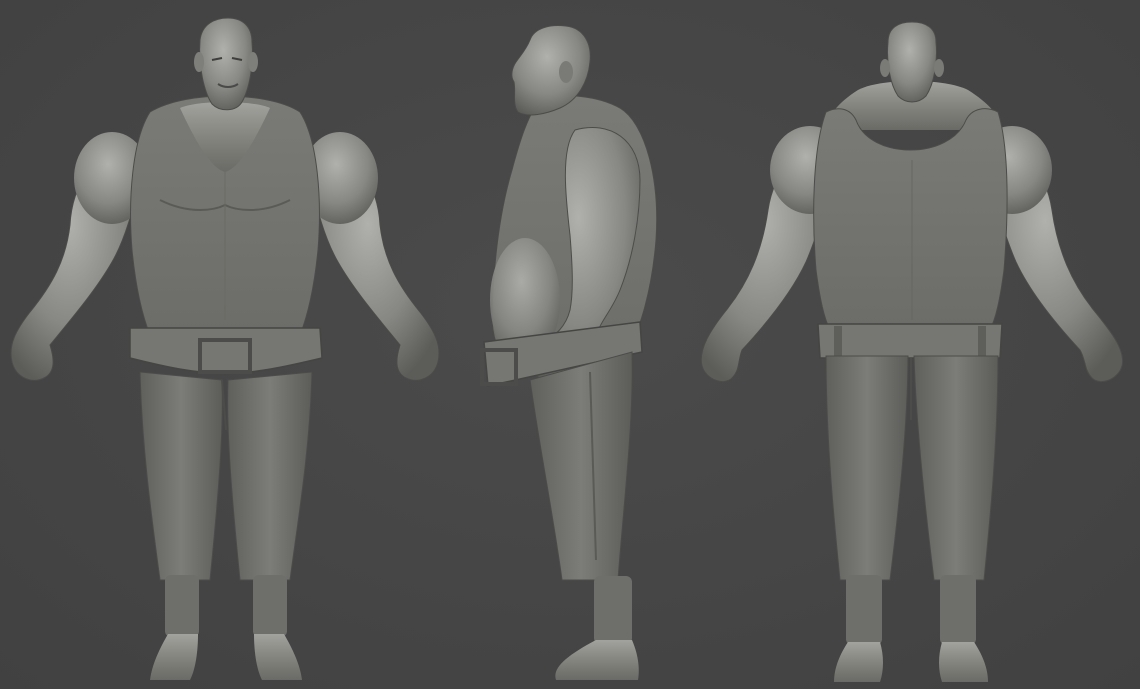 This screenshot has height=689, width=1140. What do you see at coordinates (963, 662) in the screenshot?
I see `back-right-foot` at bounding box center [963, 662].